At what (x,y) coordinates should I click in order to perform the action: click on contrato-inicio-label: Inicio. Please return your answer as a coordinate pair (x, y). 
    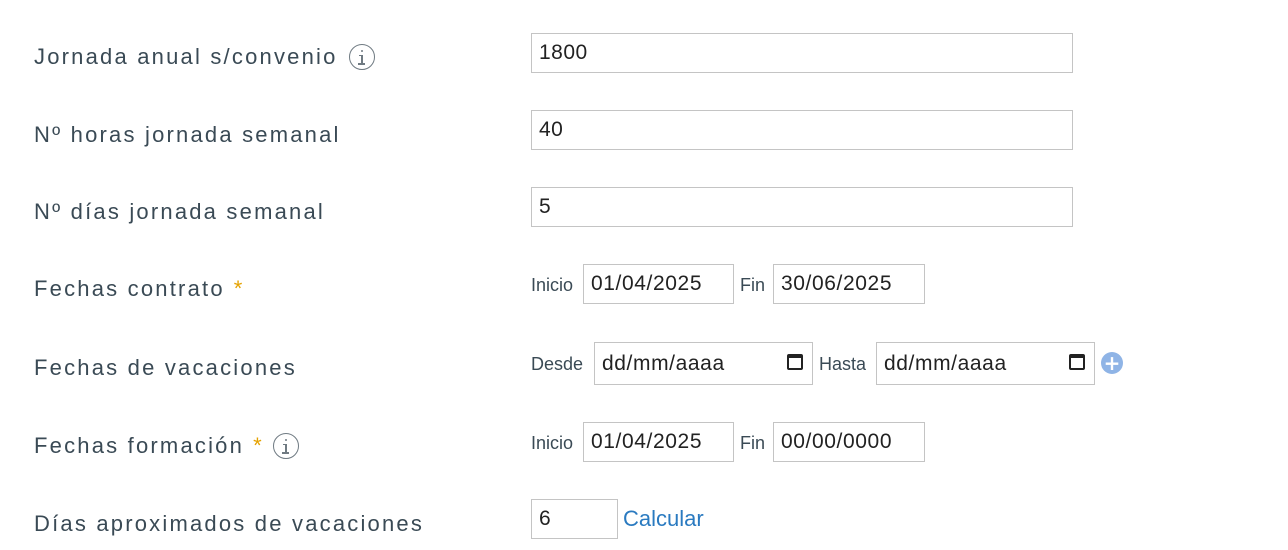
    Looking at the image, I should click on (552, 285).